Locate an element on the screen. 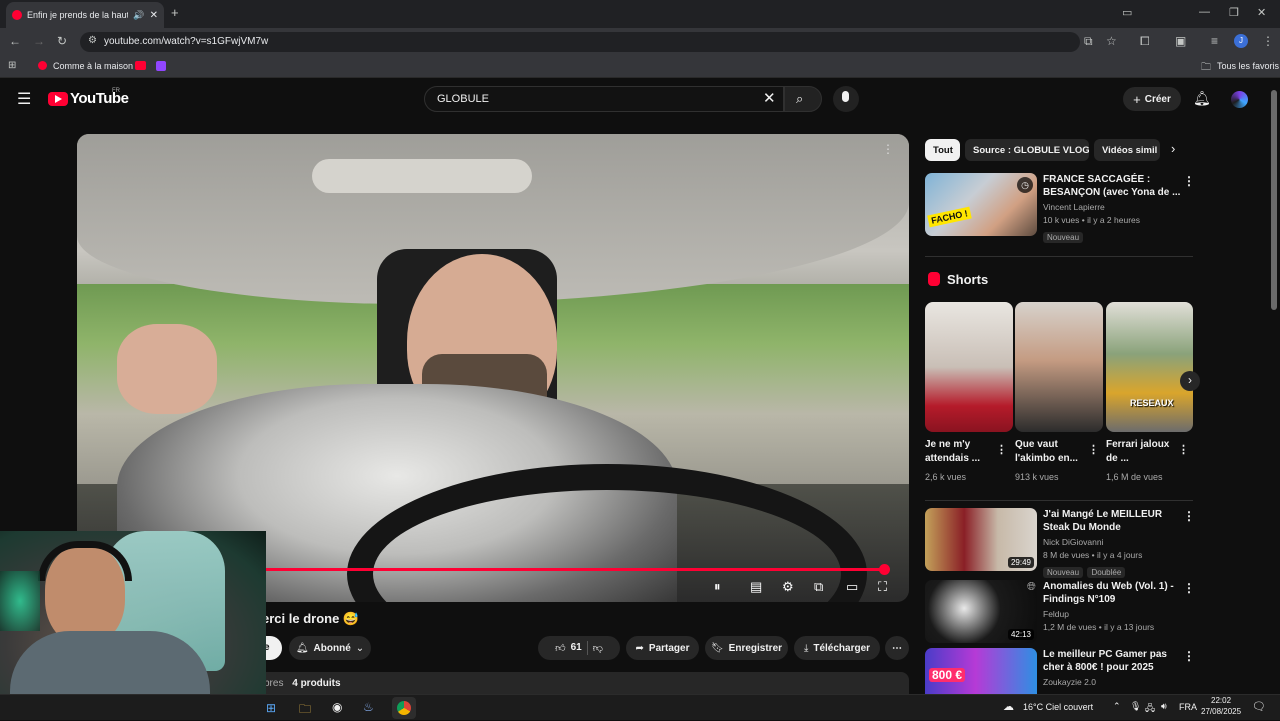 The image size is (1280, 721). chip-source: Source : GLOBULE VLOGS is located at coordinates (1027, 150).